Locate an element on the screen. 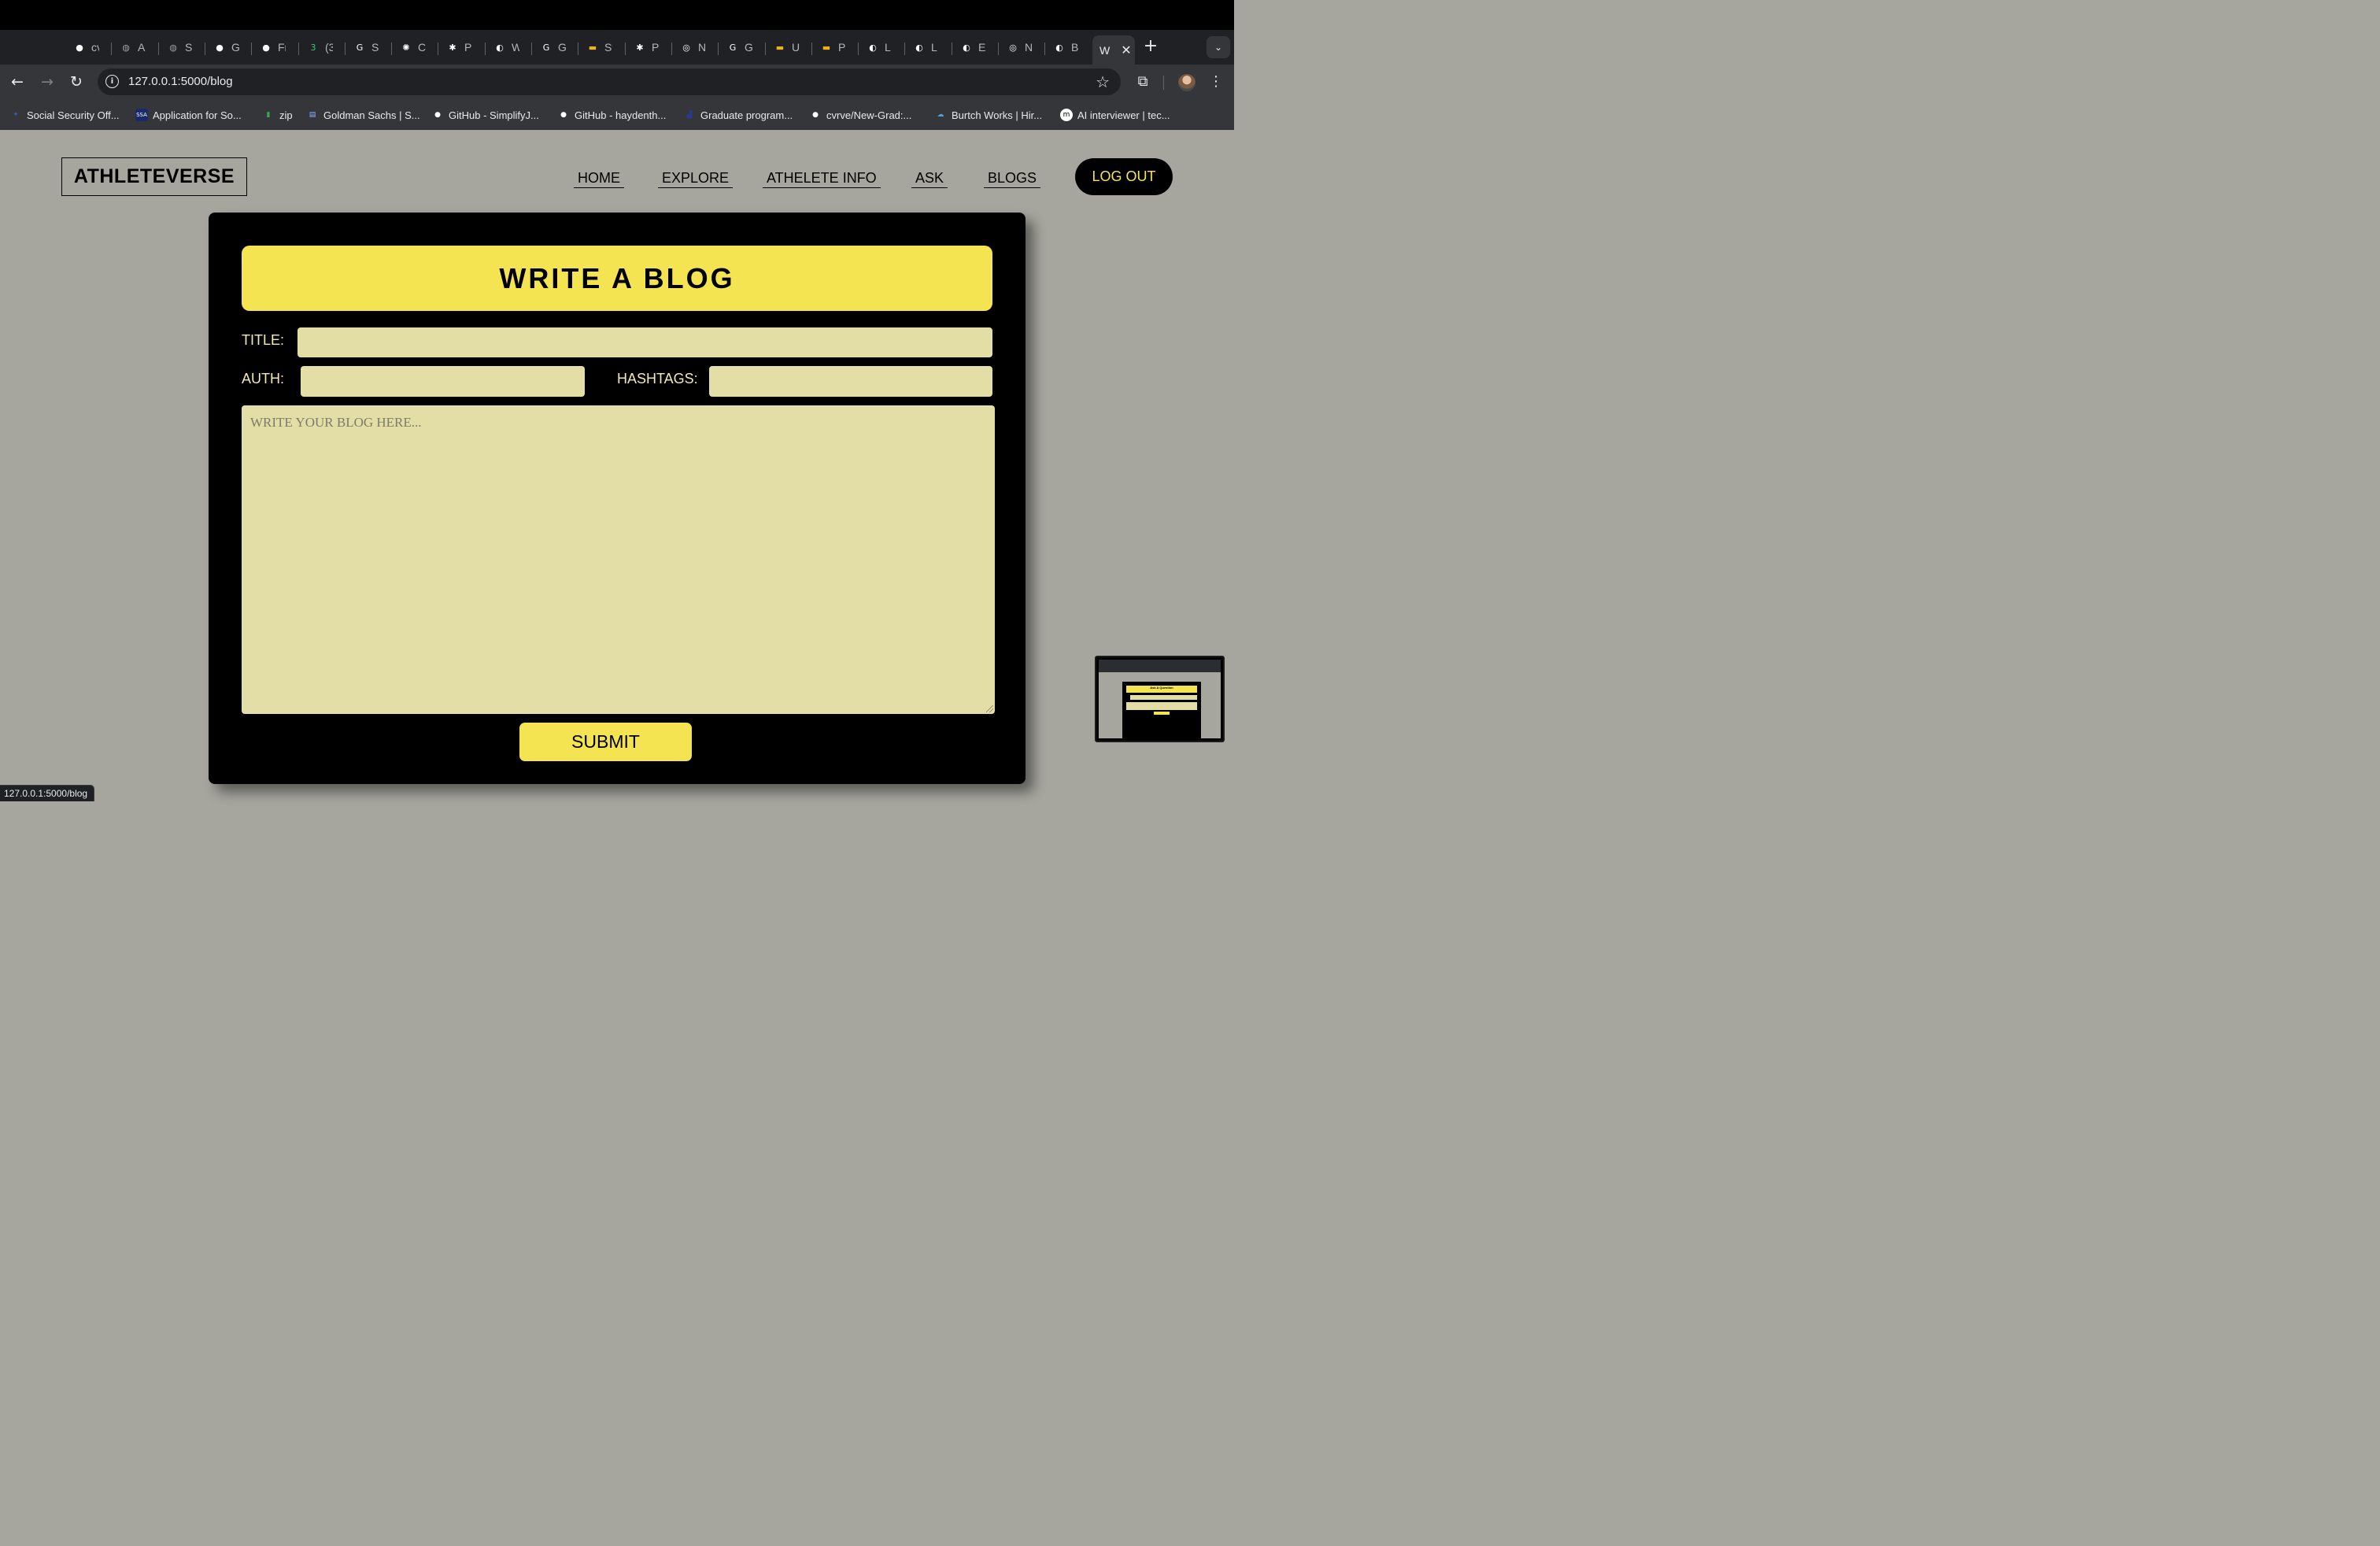 This screenshot has width=2380, height=1546. browser-tab: ● cv is located at coordinates (85, 47).